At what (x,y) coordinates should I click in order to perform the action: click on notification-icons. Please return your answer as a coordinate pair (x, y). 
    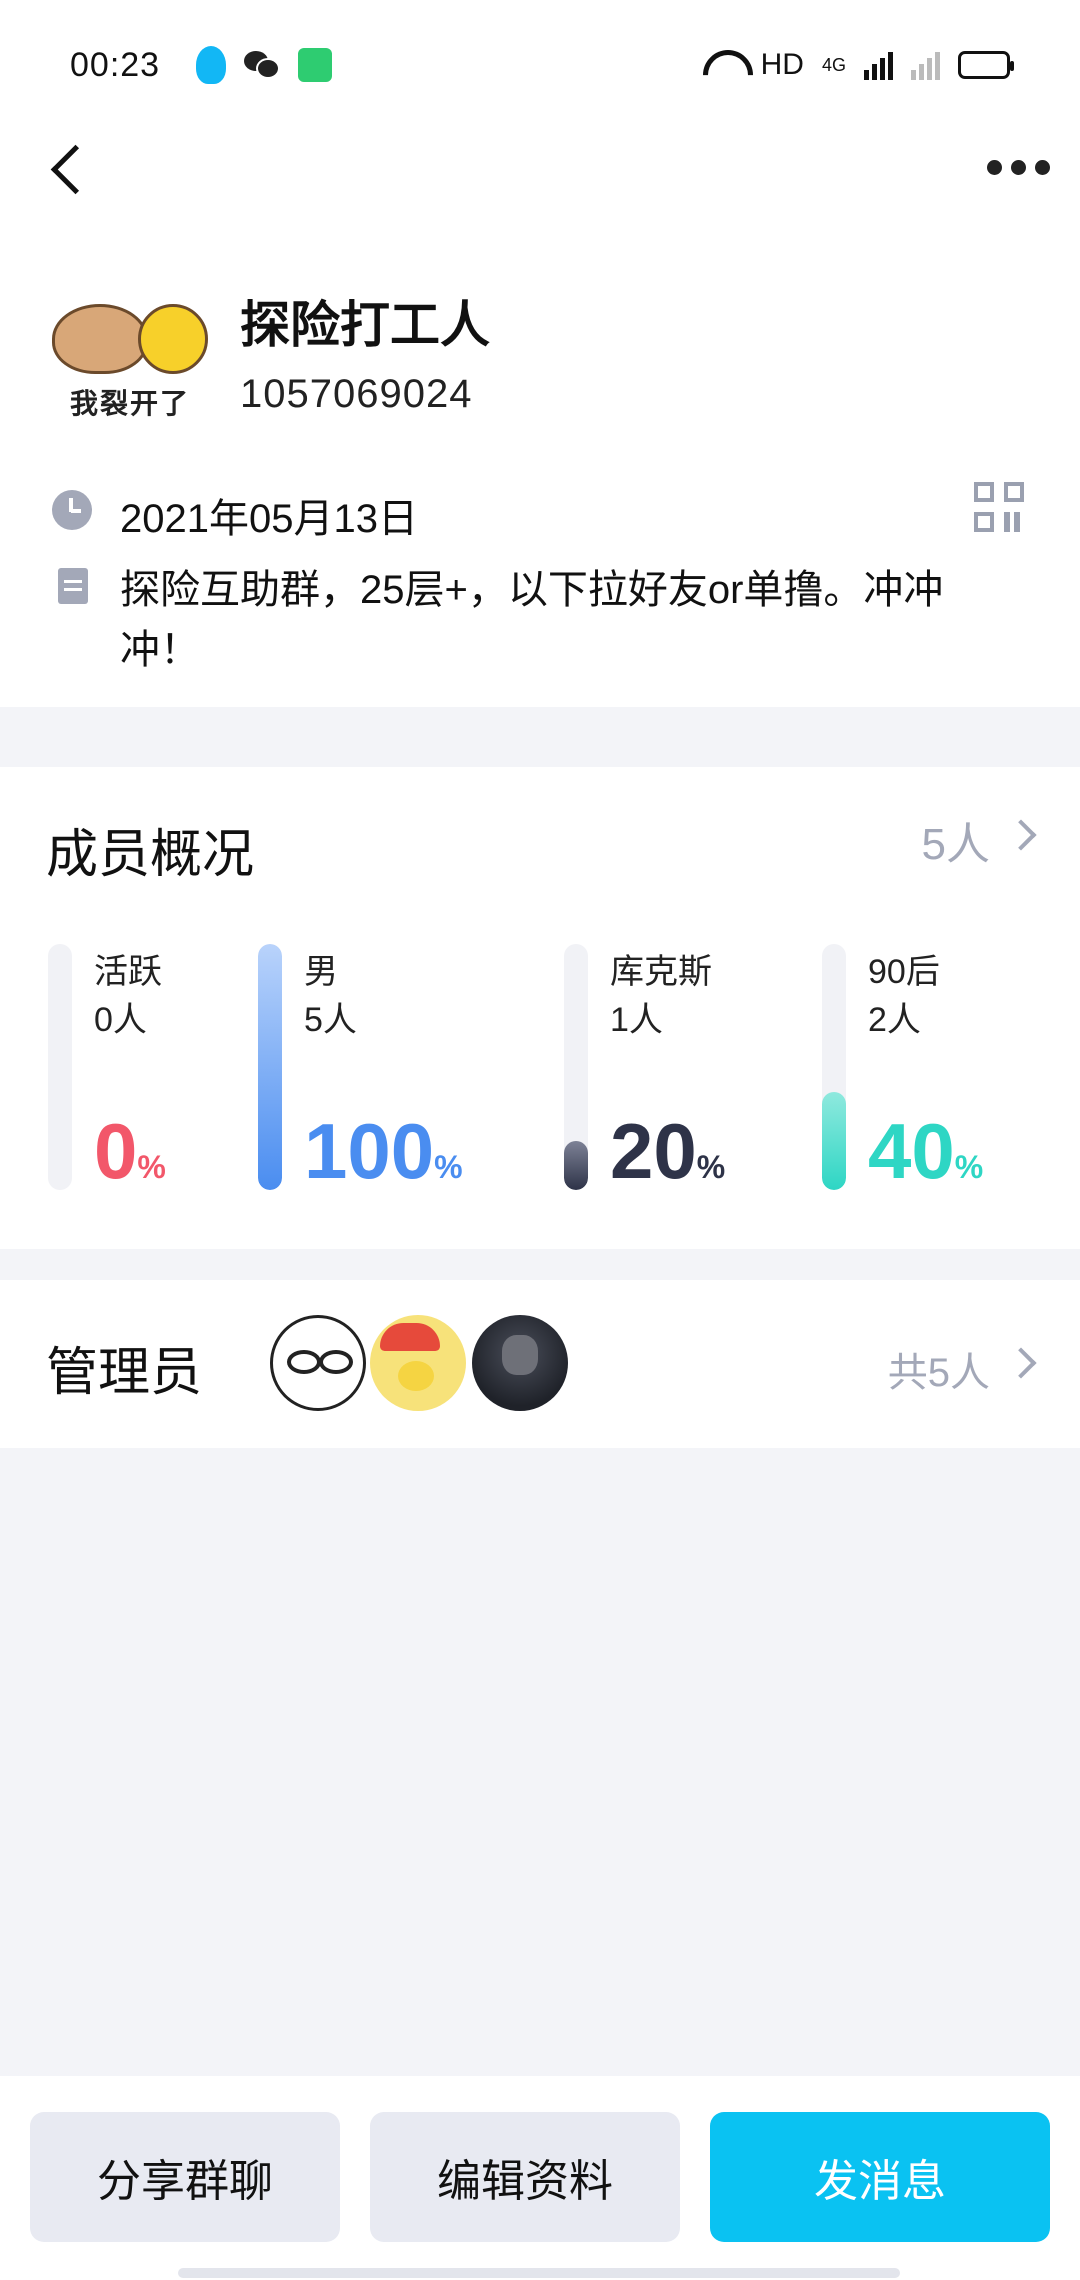
    Looking at the image, I should click on (264, 65).